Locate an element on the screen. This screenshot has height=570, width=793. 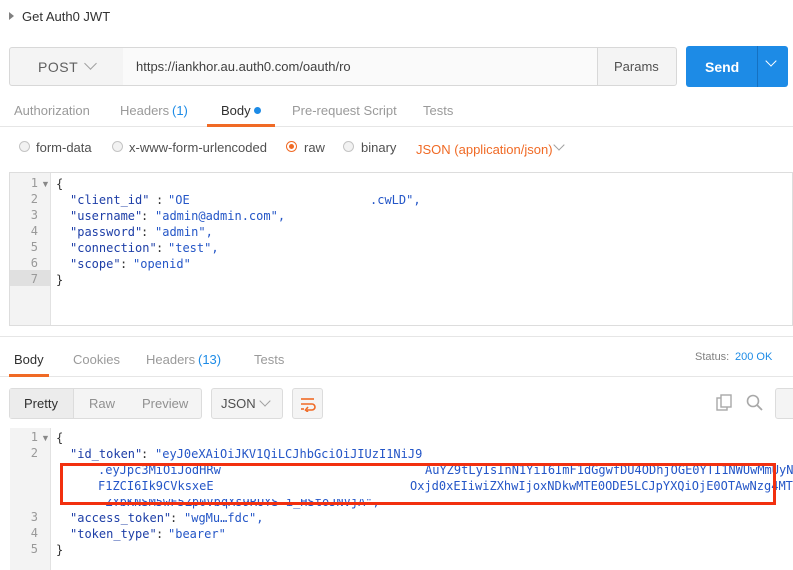
request-name: Get Auth0 JWT is located at coordinates (66, 16).